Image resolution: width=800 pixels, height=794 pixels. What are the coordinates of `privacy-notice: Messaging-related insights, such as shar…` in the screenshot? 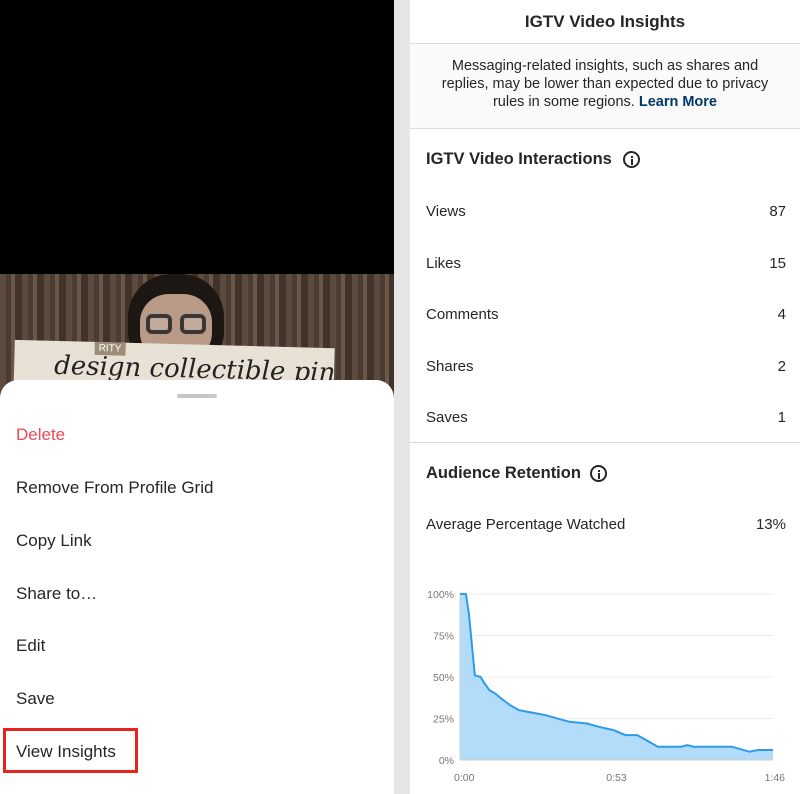 It's located at (605, 87).